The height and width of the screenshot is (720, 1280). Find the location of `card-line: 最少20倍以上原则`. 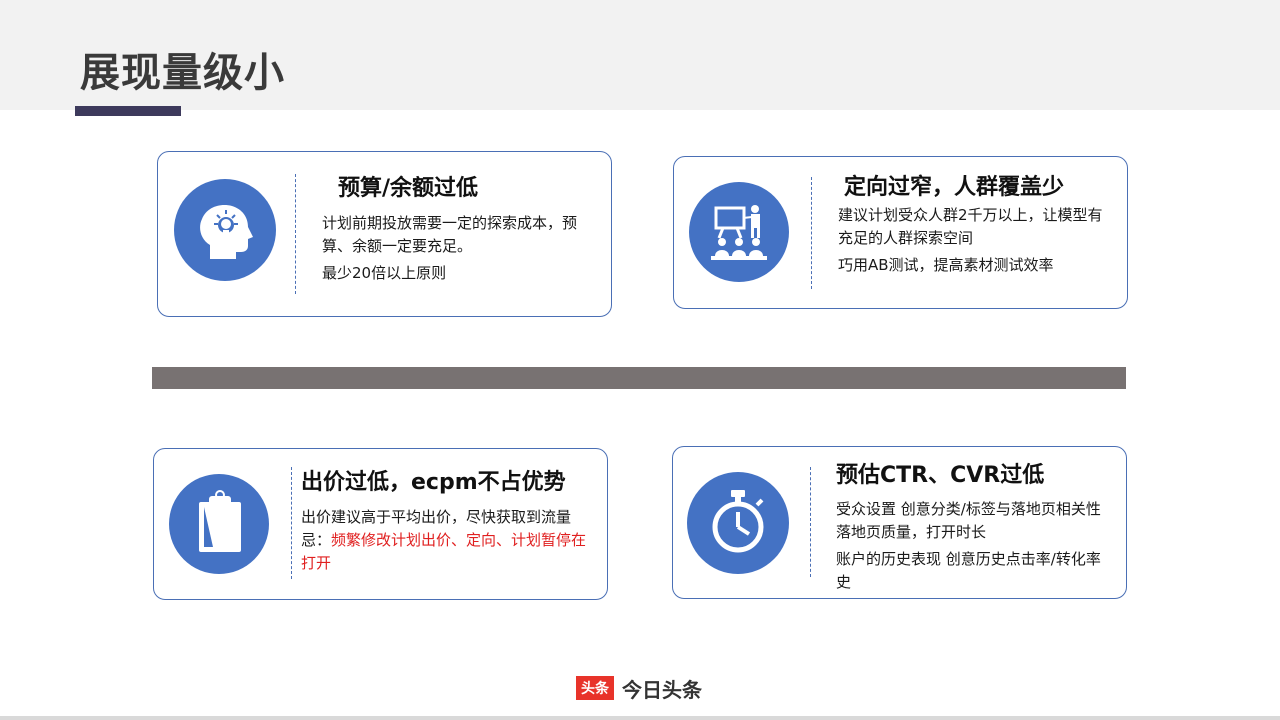

card-line: 最少20倍以上原则 is located at coordinates (384, 273).